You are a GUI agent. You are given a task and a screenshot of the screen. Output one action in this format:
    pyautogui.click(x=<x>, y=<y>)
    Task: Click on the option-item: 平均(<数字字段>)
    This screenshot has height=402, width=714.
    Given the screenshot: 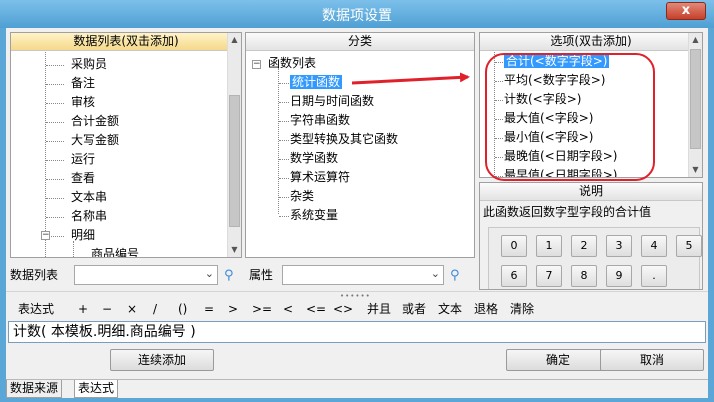 What is the action you would take?
    pyautogui.click(x=554, y=80)
    